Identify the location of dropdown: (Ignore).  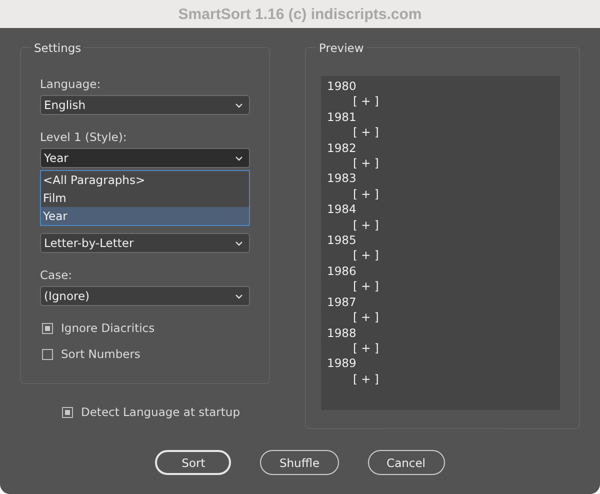
(145, 296).